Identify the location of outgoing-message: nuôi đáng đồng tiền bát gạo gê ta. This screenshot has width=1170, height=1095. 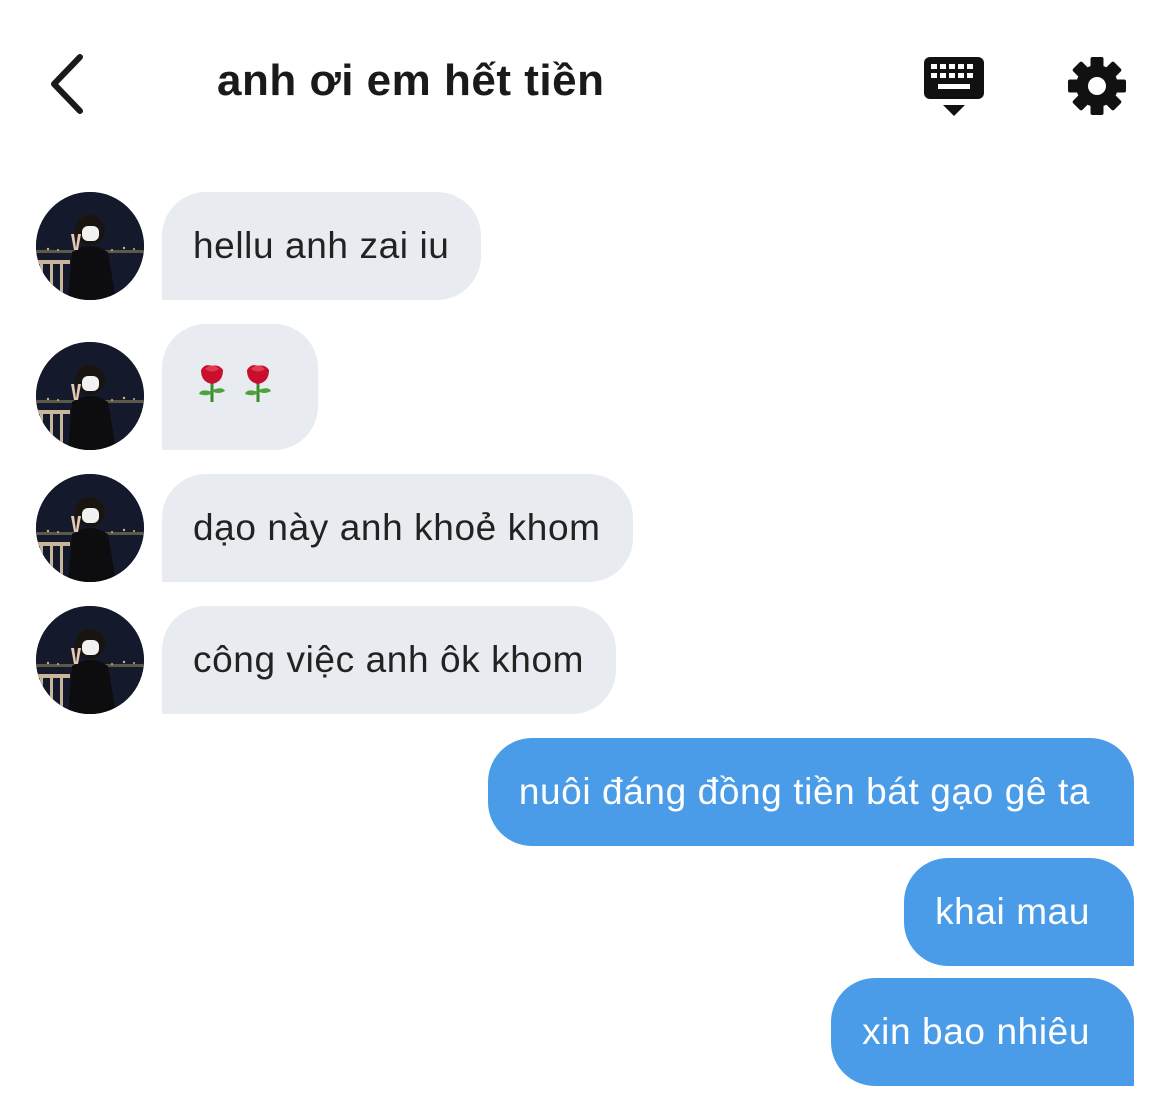
(810, 792).